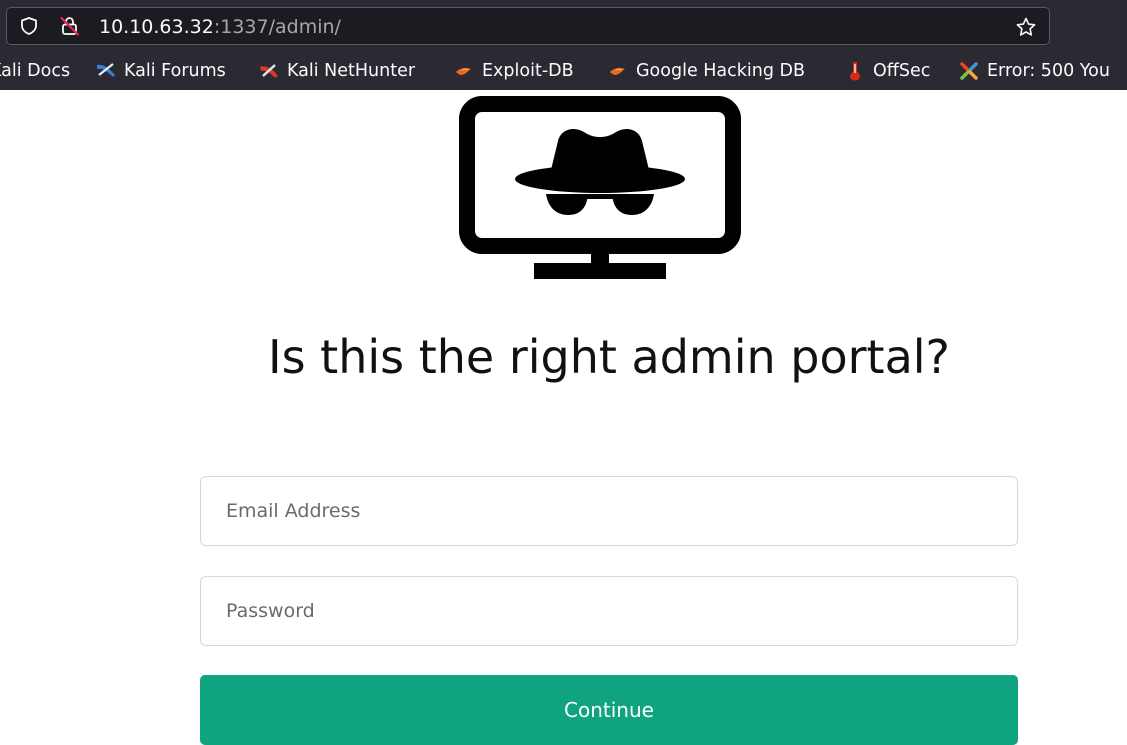 The width and height of the screenshot is (1127, 745). What do you see at coordinates (106, 70) in the screenshot?
I see `kali-forums-icon` at bounding box center [106, 70].